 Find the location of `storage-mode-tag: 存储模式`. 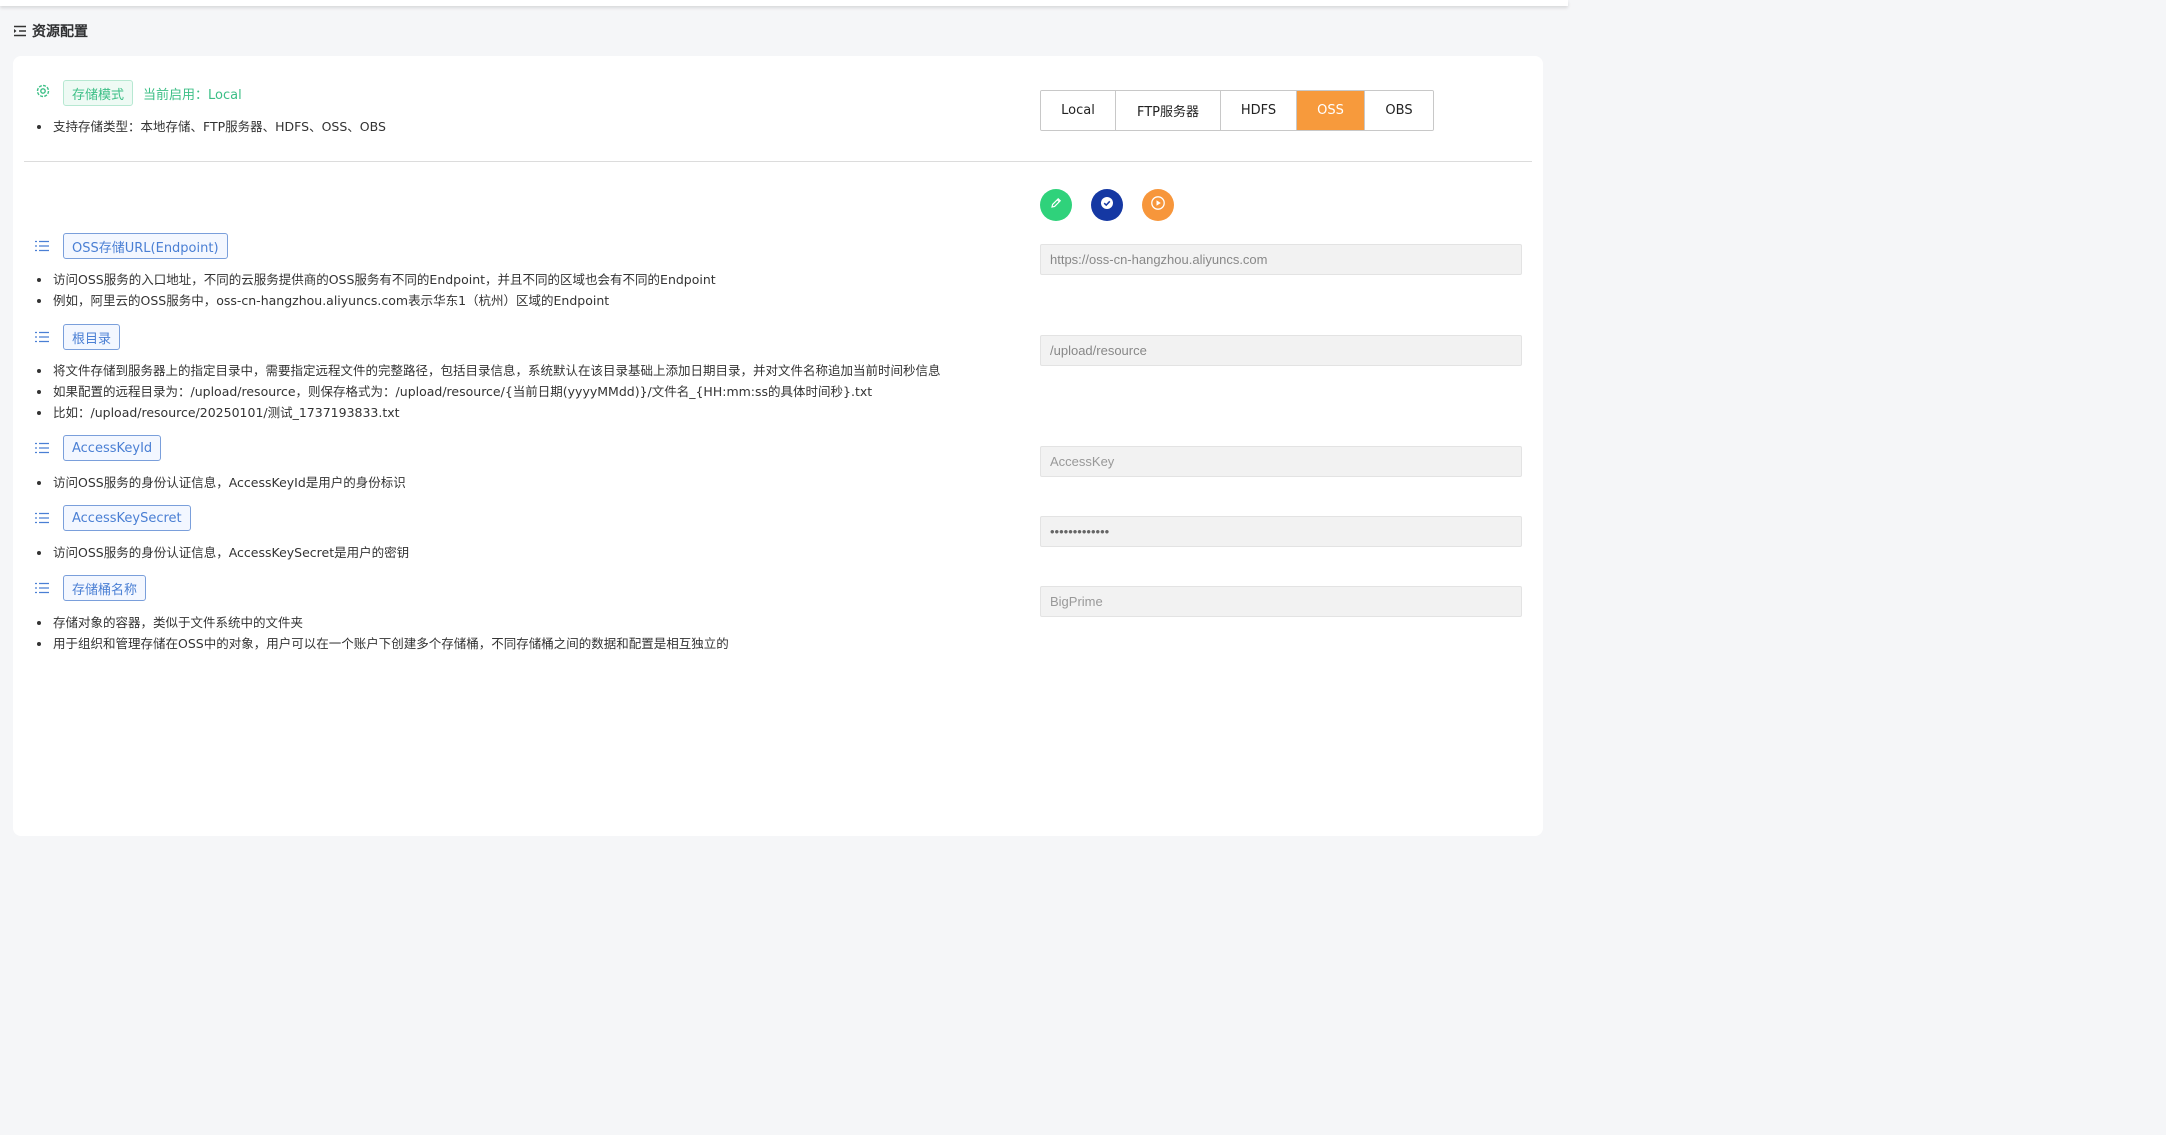

storage-mode-tag: 存储模式 is located at coordinates (98, 93).